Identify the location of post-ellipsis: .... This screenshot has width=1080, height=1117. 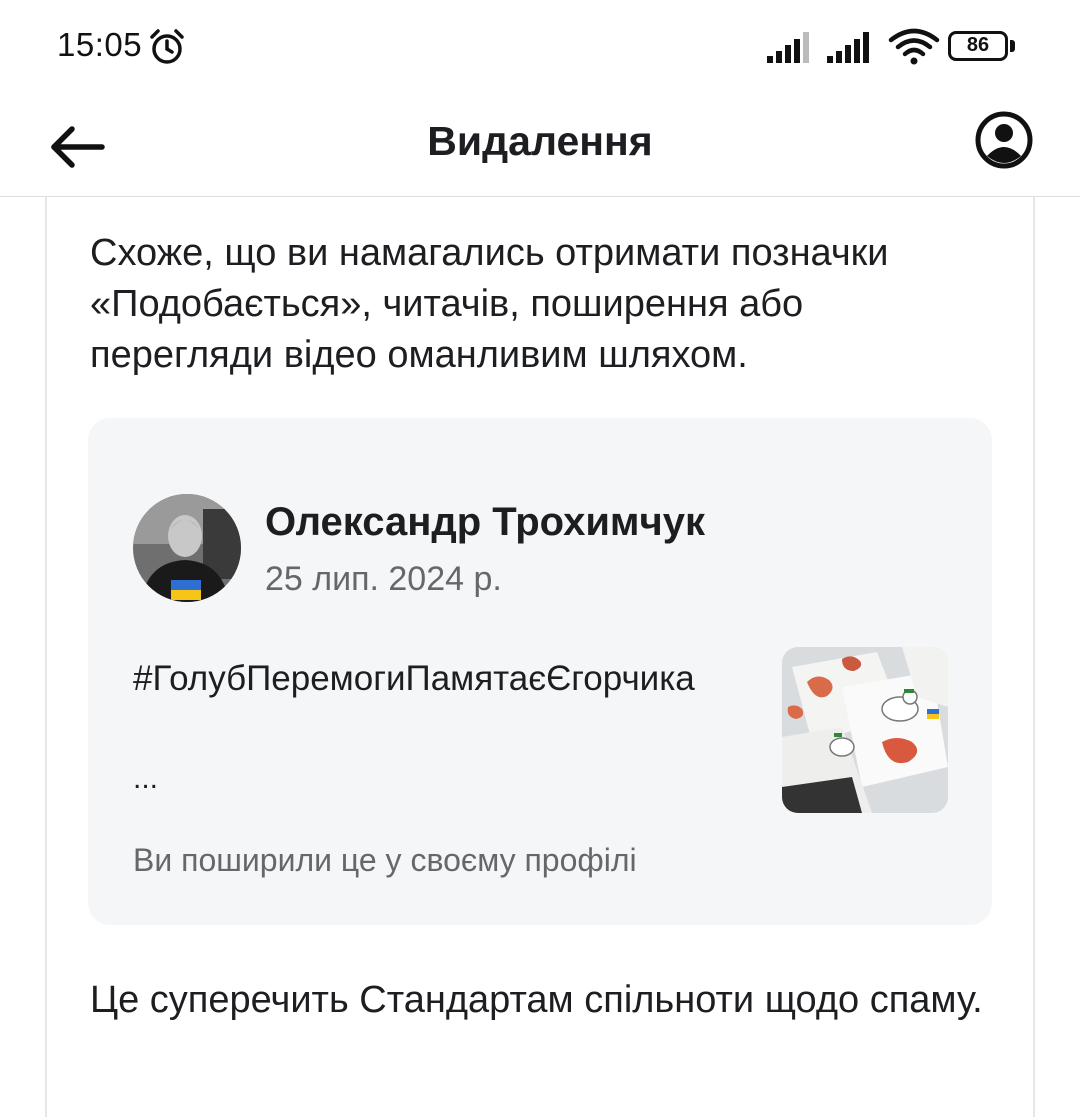
(146, 778).